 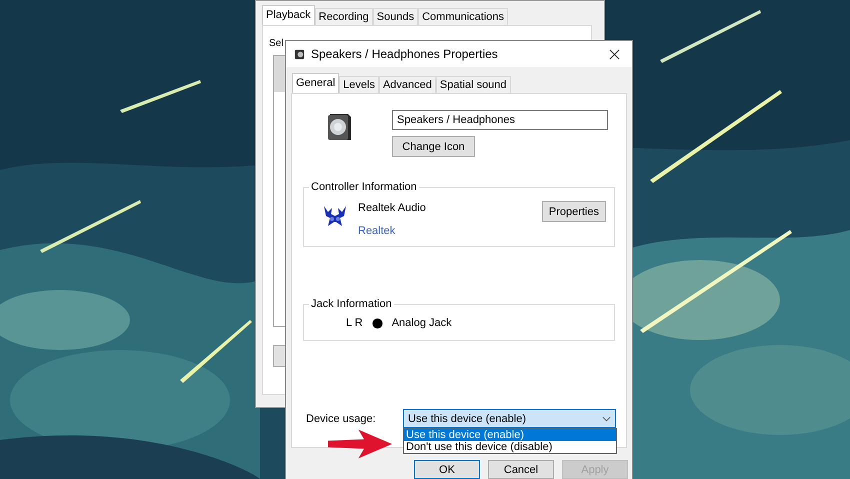 What do you see at coordinates (500, 120) in the screenshot?
I see `name-field: Speakers / Headphones` at bounding box center [500, 120].